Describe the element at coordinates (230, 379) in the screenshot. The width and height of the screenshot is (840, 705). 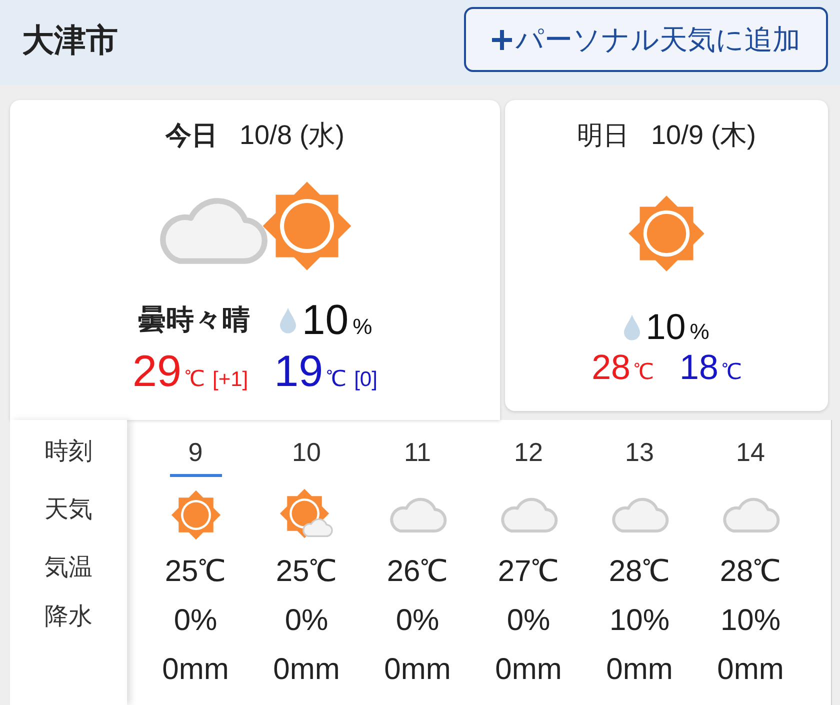
I see `temperature-difference: [+1]` at that location.